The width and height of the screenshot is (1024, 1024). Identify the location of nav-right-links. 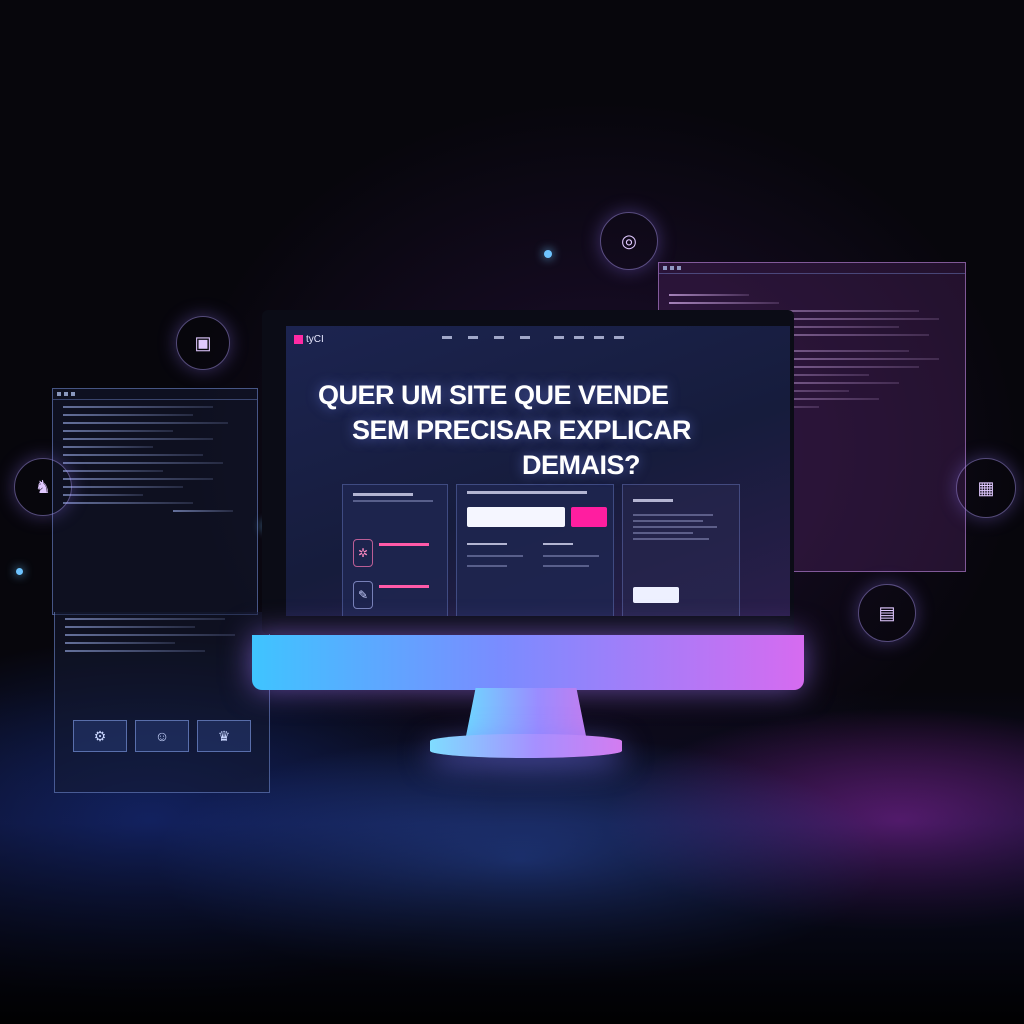
(589, 337).